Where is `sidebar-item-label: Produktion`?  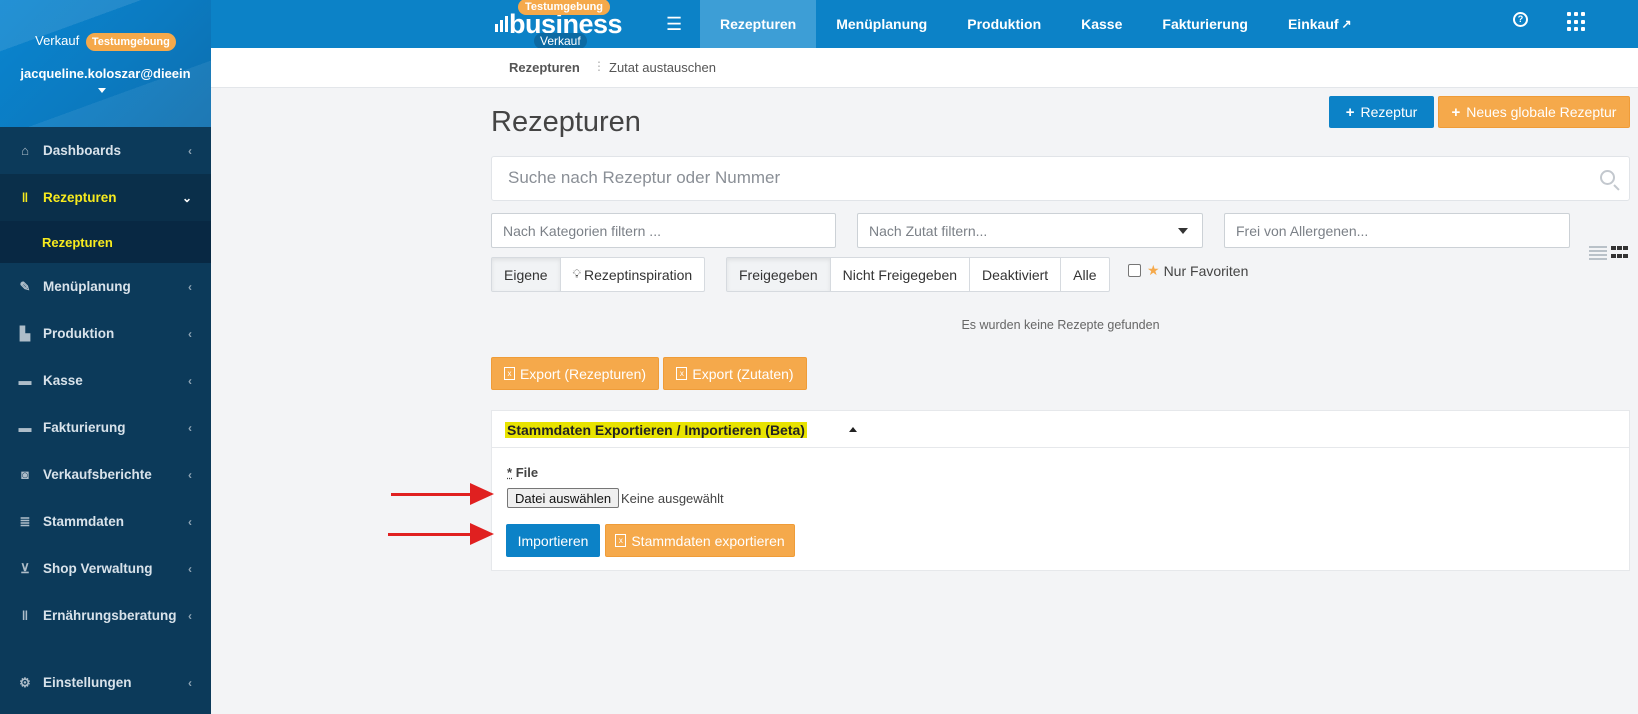
sidebar-item-label: Produktion is located at coordinates (79, 333).